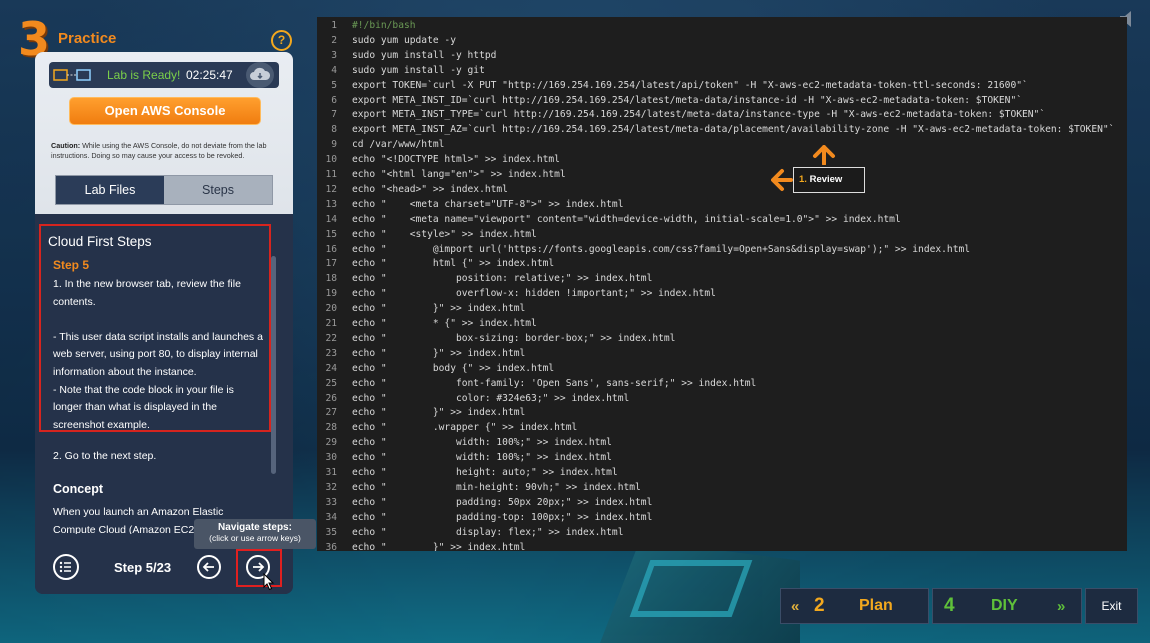 This screenshot has height=643, width=1150. I want to click on line-number: 26, so click(331, 398).